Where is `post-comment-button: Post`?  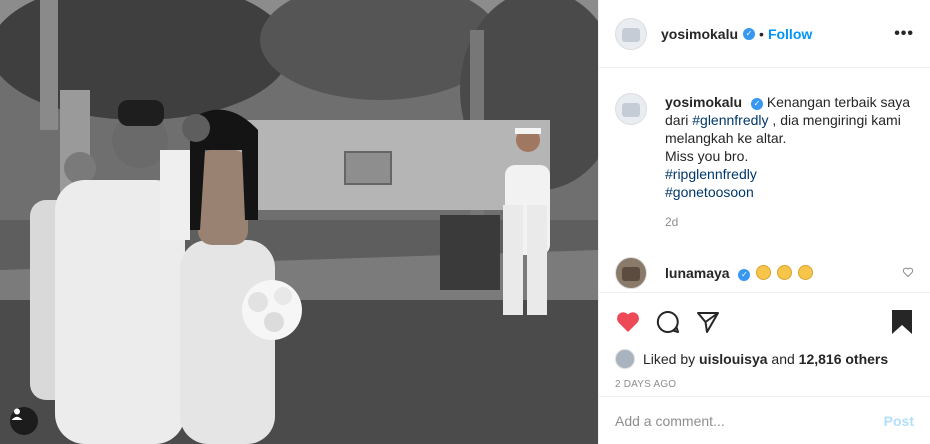 post-comment-button: Post is located at coordinates (899, 421).